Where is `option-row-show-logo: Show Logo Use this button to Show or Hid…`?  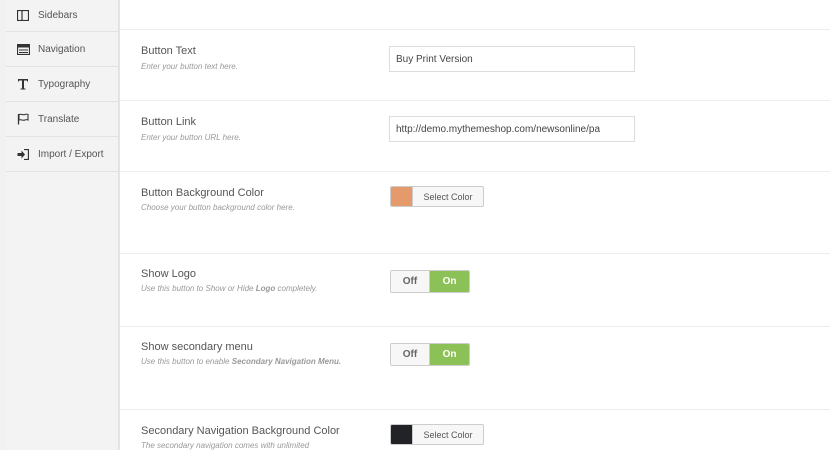
option-row-show-logo: Show Logo Use this button to Show or Hid… is located at coordinates (475, 290).